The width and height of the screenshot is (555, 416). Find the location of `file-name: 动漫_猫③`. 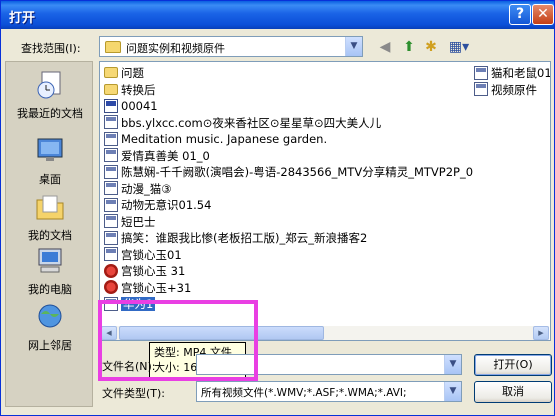

file-name: 动漫_猫③ is located at coordinates (146, 188).